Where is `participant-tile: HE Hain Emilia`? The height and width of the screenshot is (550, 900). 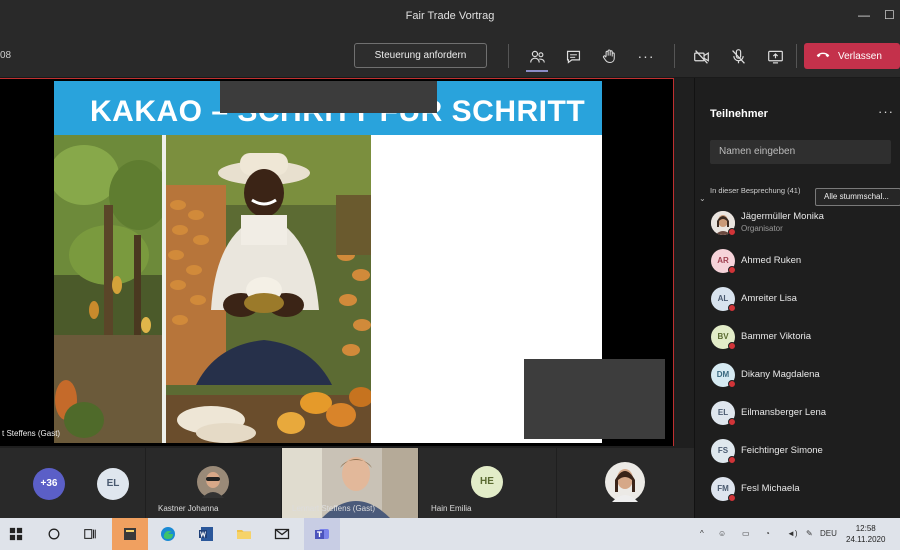
participant-tile: HE Hain Emilia is located at coordinates (487, 483).